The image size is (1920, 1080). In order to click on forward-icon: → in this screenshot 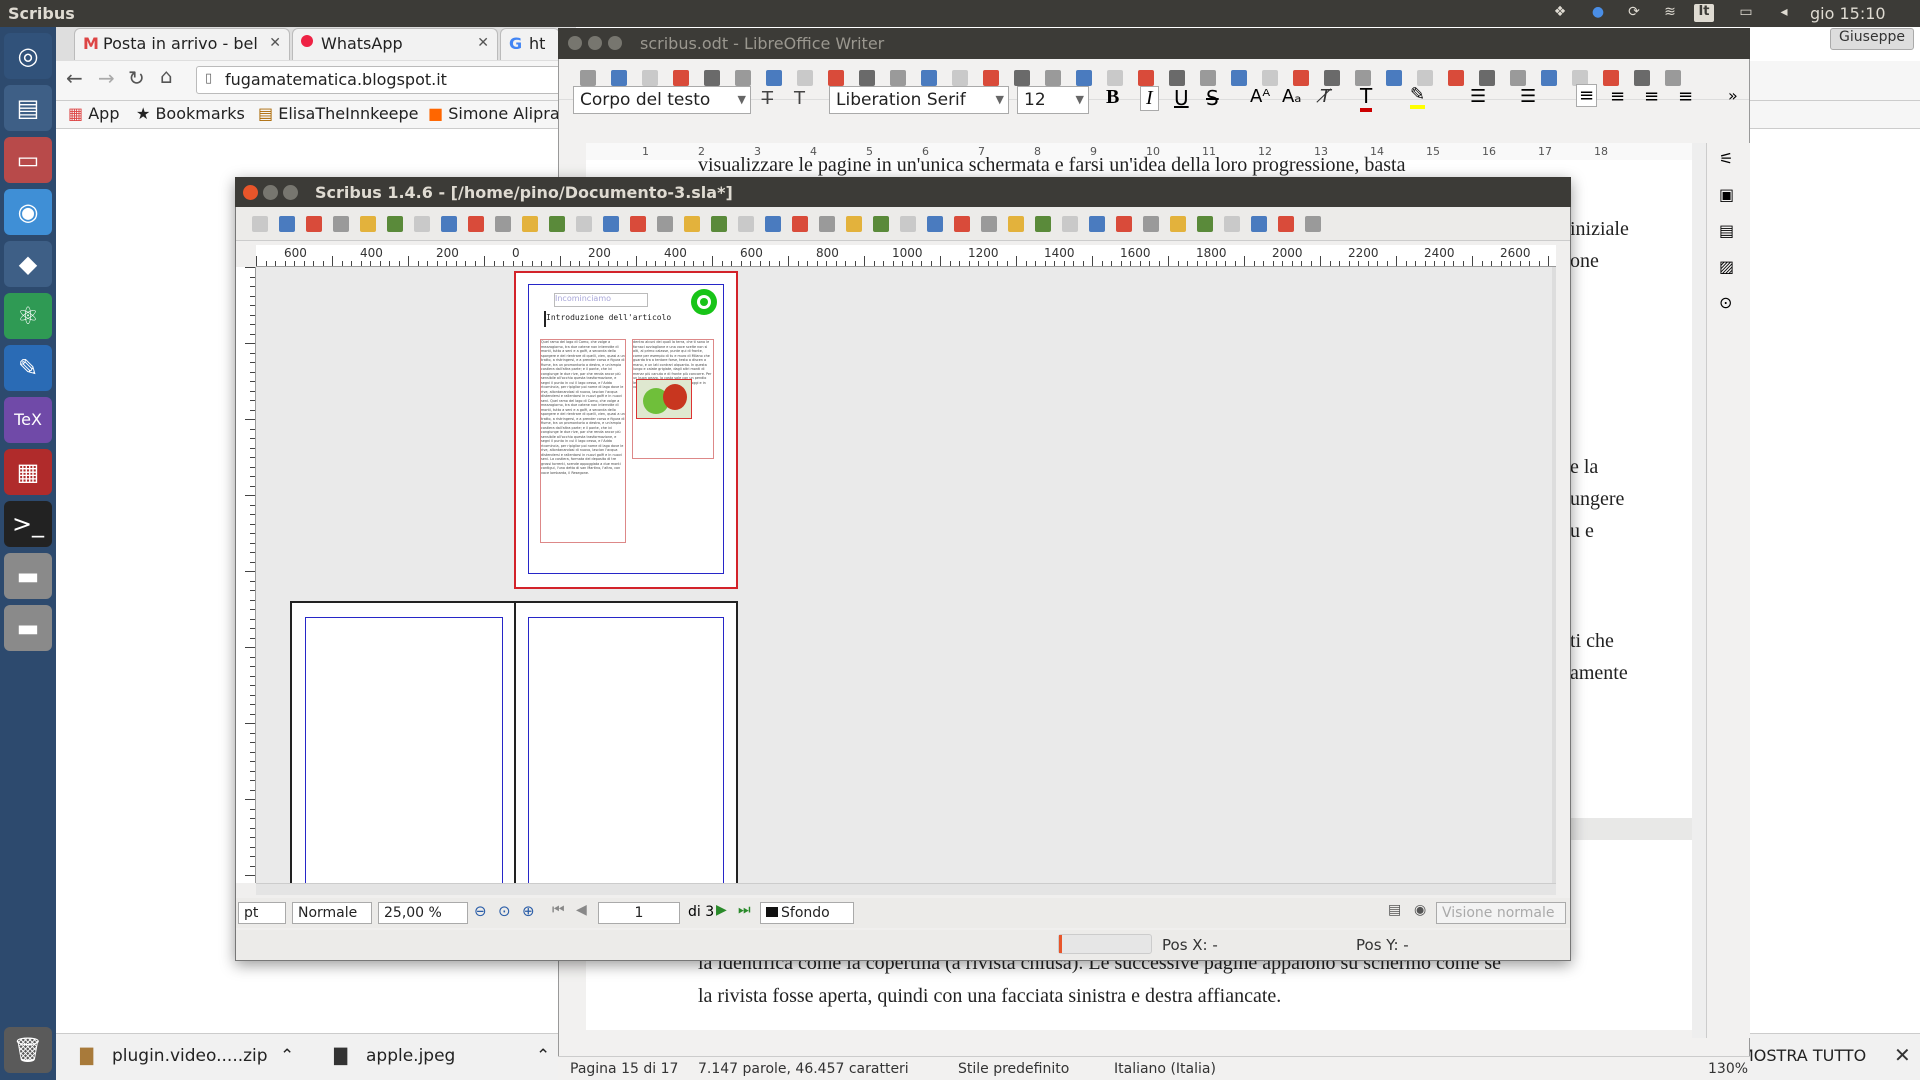, I will do `click(106, 78)`.